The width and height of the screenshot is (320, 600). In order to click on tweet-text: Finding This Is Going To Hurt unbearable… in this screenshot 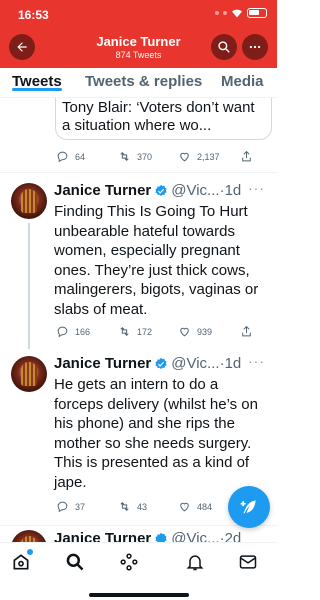, I will do `click(156, 260)`.